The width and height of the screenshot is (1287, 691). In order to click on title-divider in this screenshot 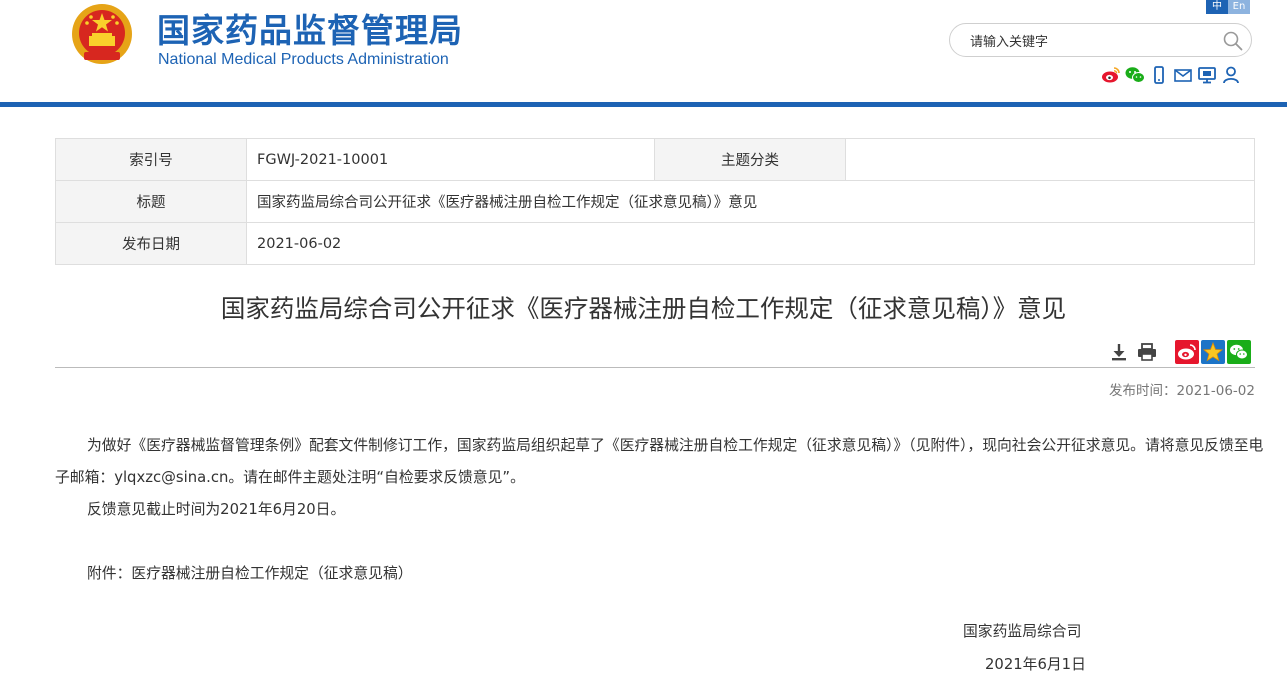, I will do `click(655, 367)`.